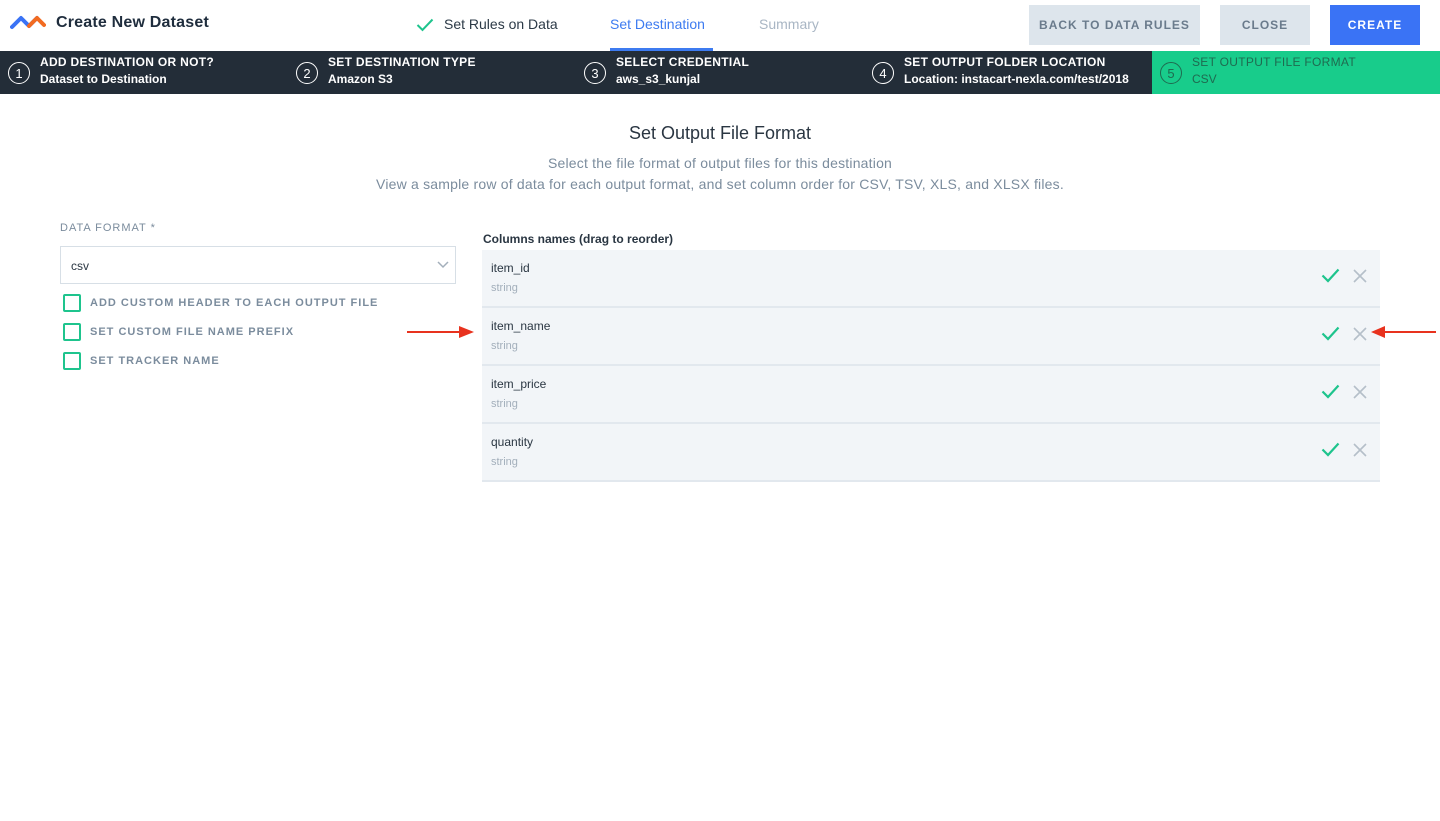  I want to click on step-title: SET OUTPUT FILE FORMAT, so click(1274, 62).